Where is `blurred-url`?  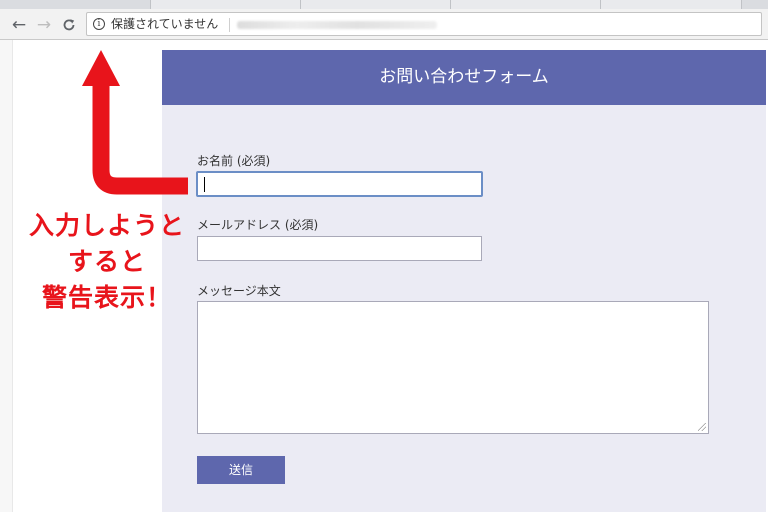
blurred-url is located at coordinates (337, 25).